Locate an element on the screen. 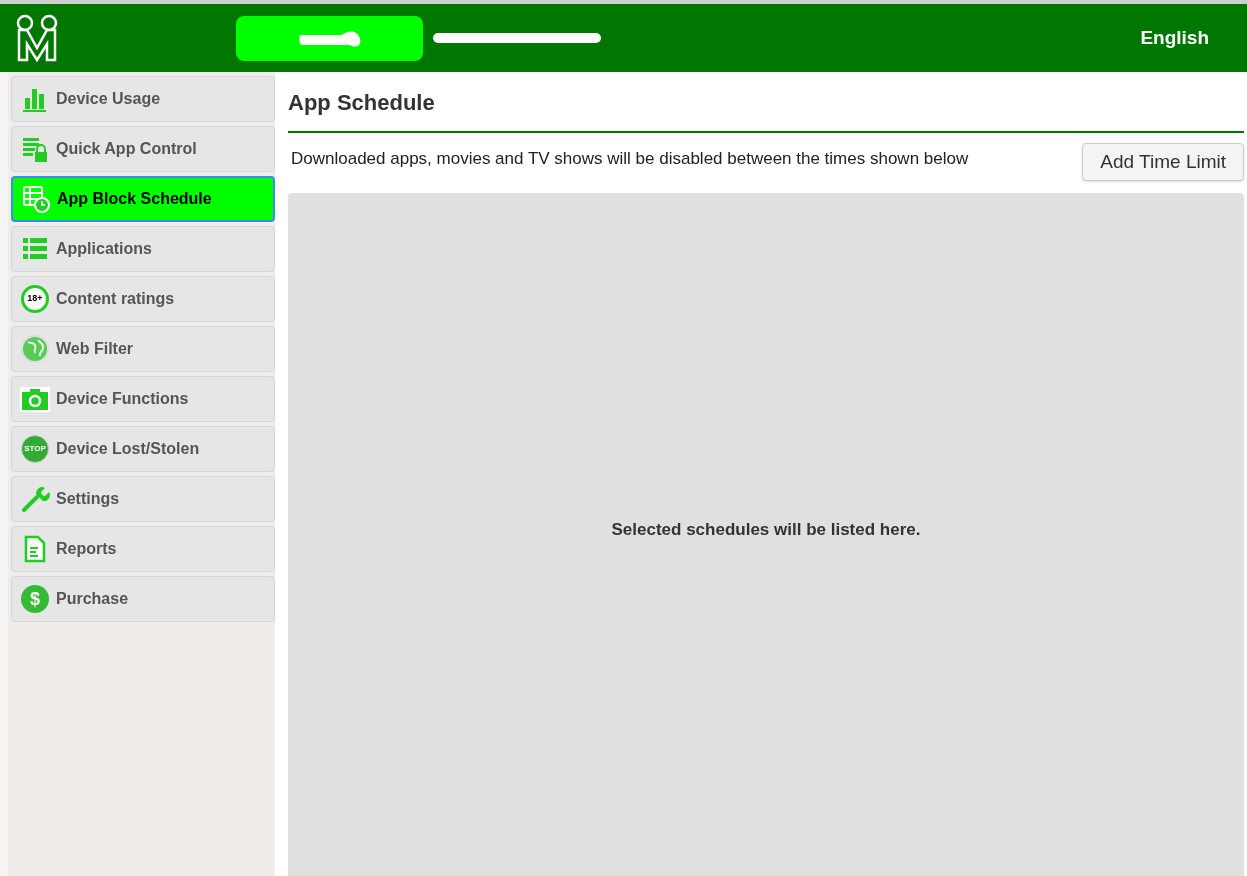  description-text: Downloaded apps, movies and TV shows will be disabled between the times shown below is located at coordinates (629, 159).